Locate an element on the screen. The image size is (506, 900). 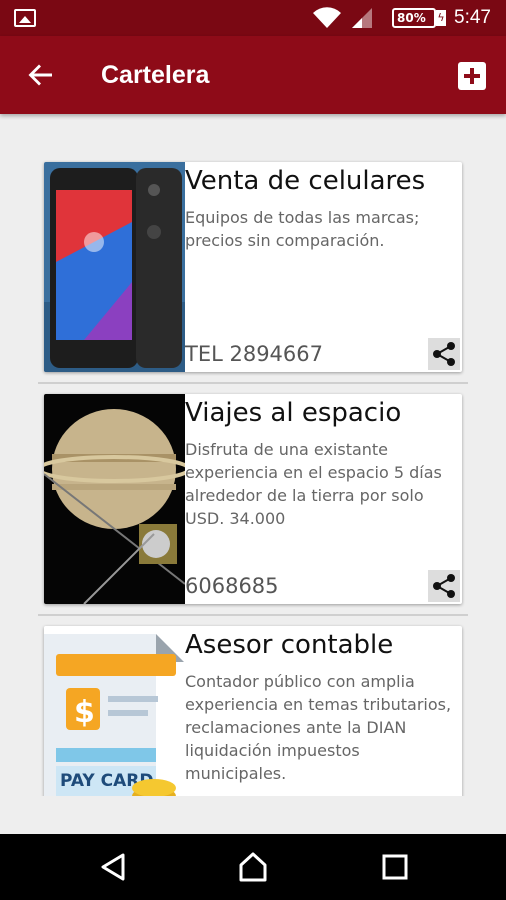
battery-charging-icon: ϟ is located at coordinates (441, 18).